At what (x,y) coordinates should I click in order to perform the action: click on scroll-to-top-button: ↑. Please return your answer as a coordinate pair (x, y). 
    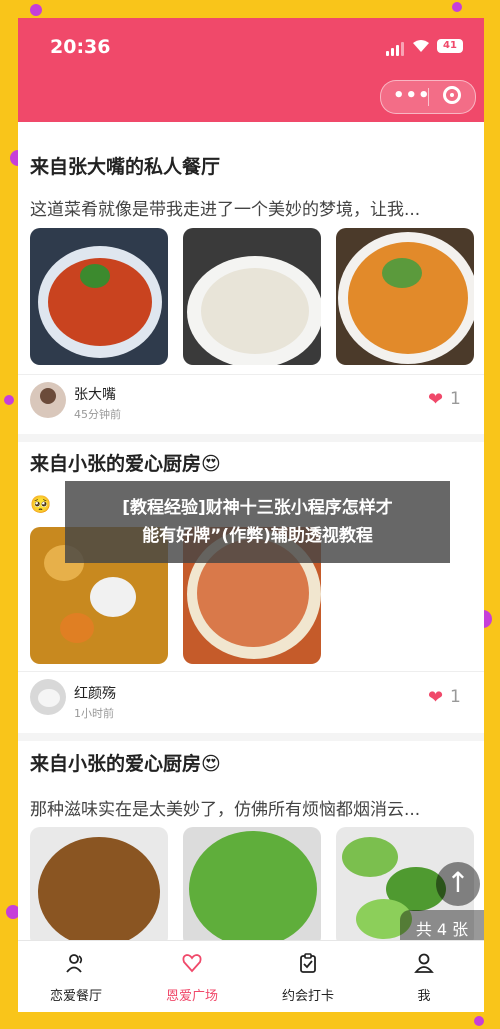
    Looking at the image, I should click on (458, 884).